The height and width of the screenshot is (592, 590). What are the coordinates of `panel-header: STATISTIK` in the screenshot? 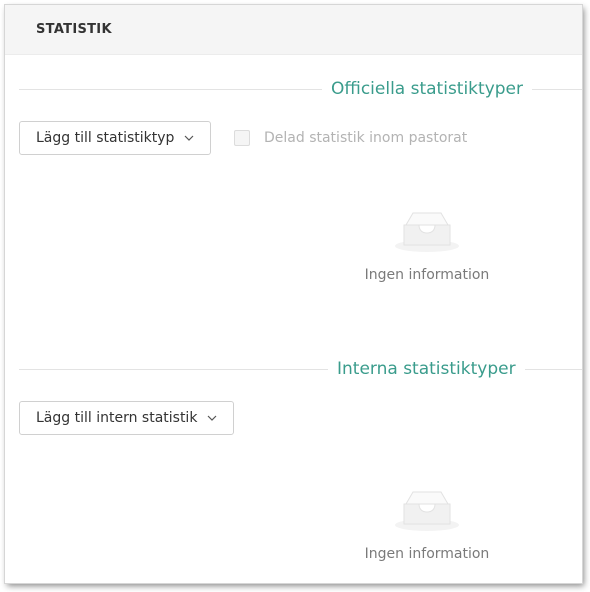 It's located at (293, 30).